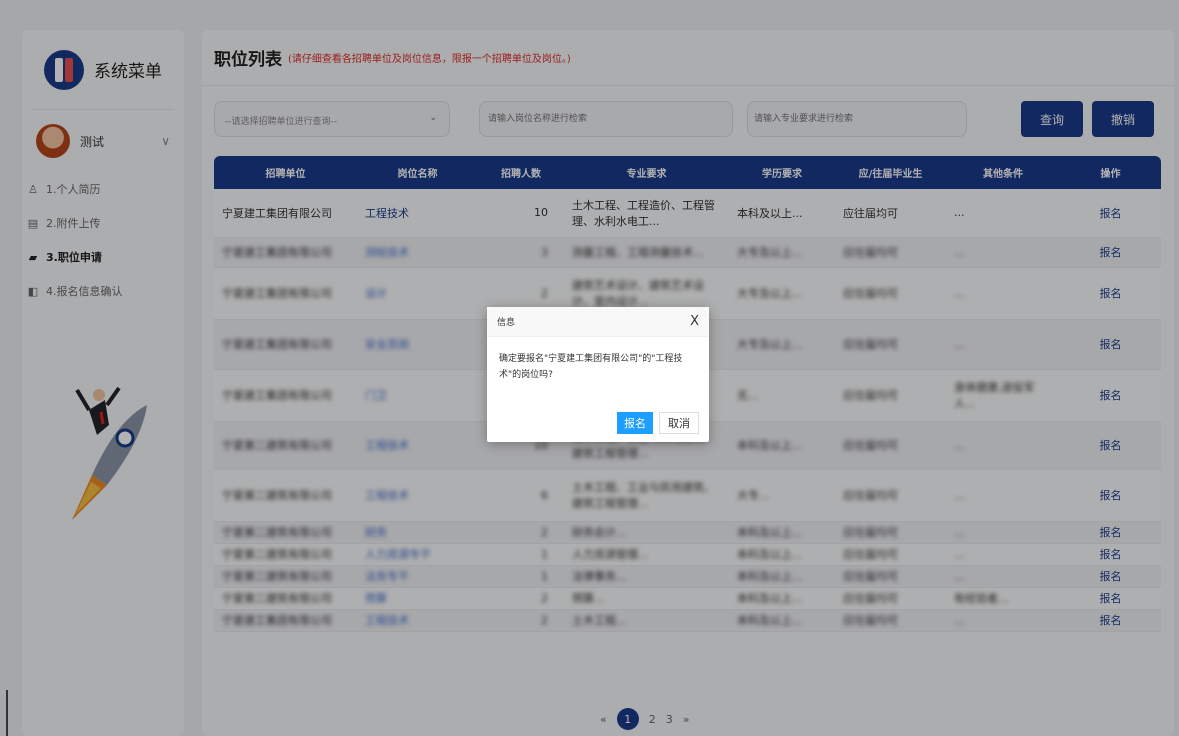 This screenshot has height=736, width=1179. I want to click on confirm-dialog: 信息 X 确定要报名"宁夏建工集团有限公司"的"工程技术"的岗位吗? 报名 取消, so click(598, 374).